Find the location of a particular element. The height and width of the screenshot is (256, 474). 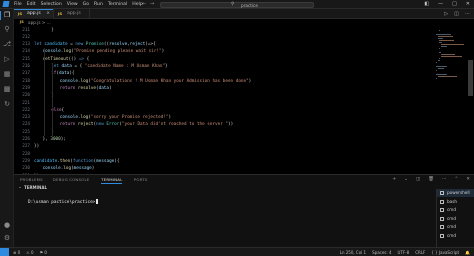

code-line: 211} is located at coordinates (224, 30).